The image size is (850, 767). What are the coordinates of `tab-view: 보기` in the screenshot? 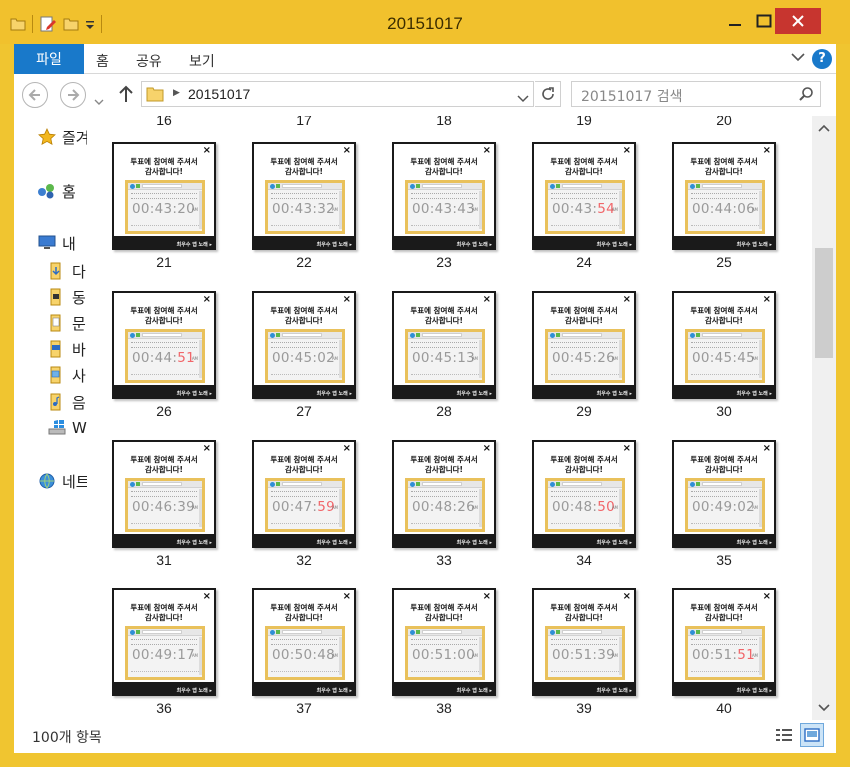 It's located at (202, 61).